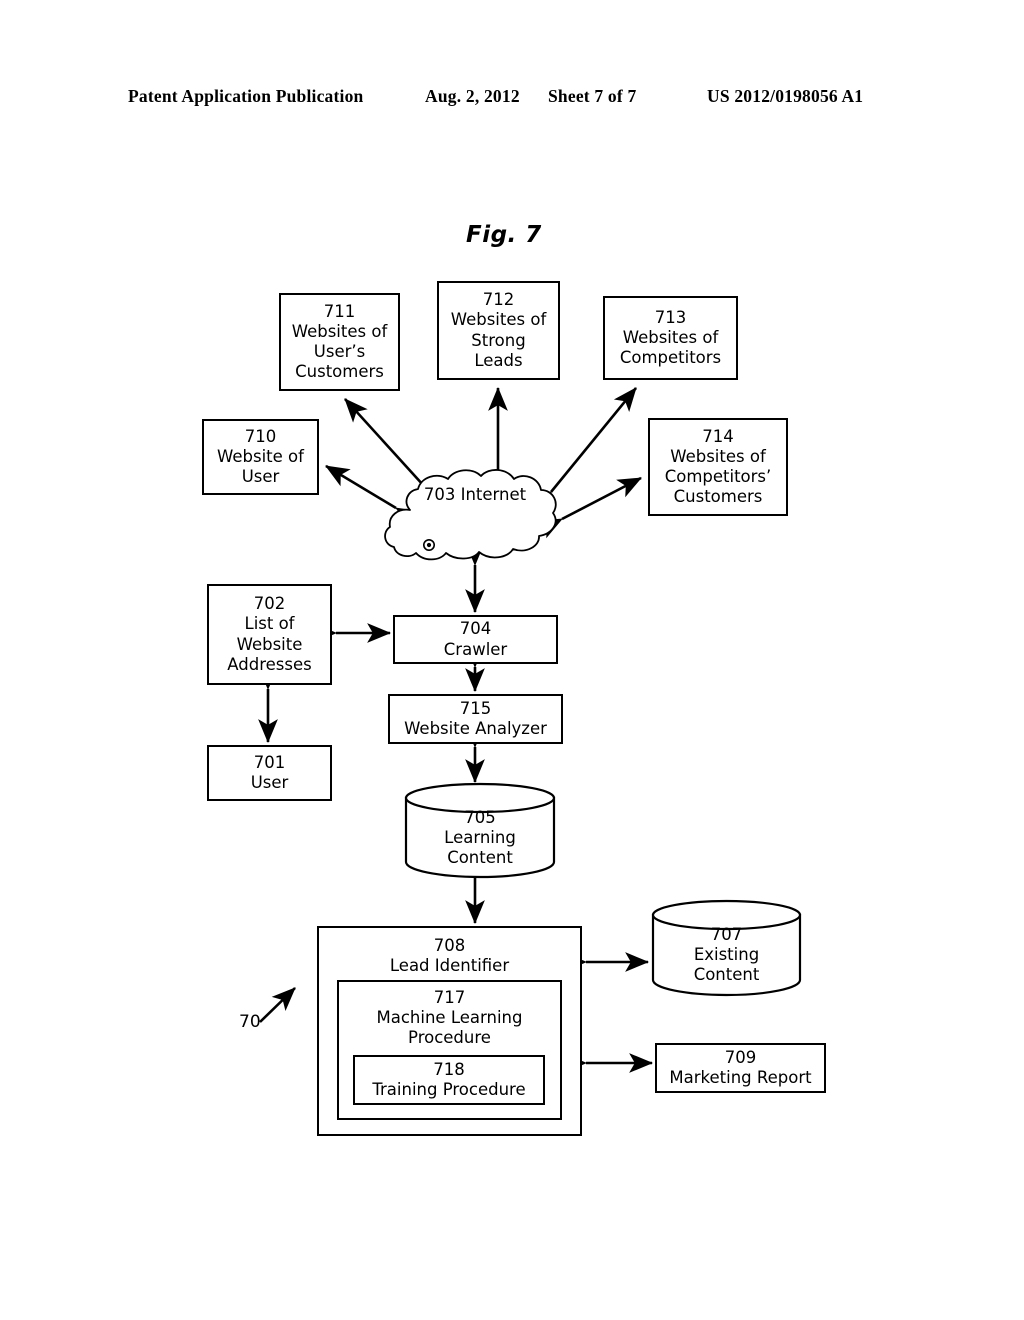 The width and height of the screenshot is (1024, 1320). I want to click on node-704-caption: Crawler, so click(475, 649).